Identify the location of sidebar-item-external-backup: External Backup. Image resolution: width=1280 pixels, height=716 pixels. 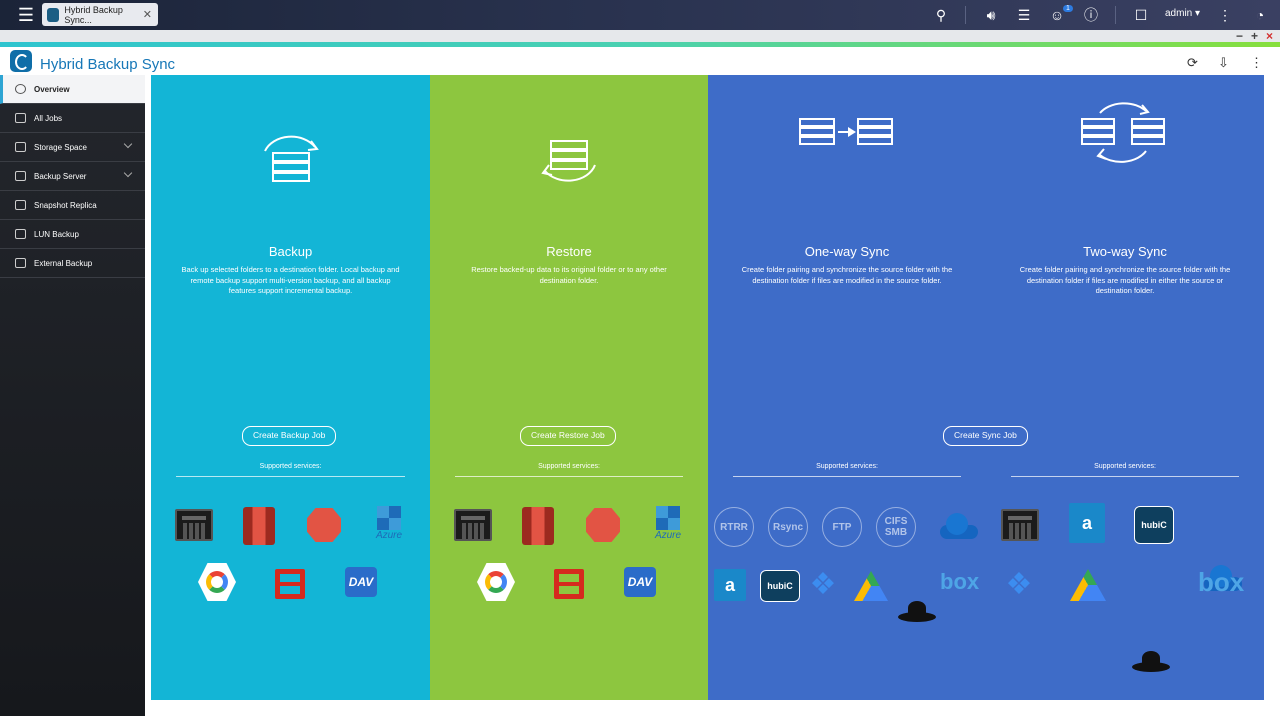
(72, 263).